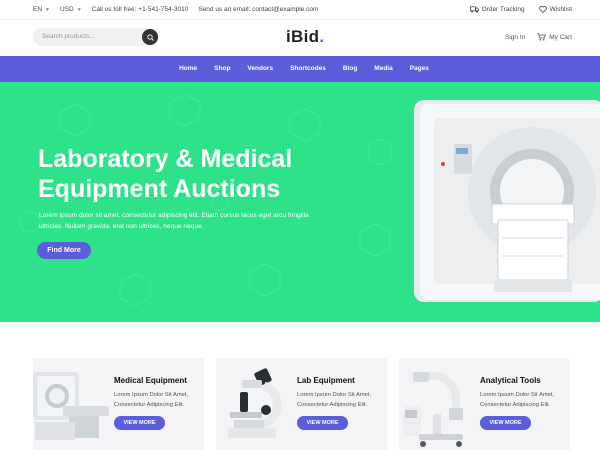 Image resolution: width=600 pixels, height=450 pixels. What do you see at coordinates (66, 9) in the screenshot?
I see `currency-label: USD` at bounding box center [66, 9].